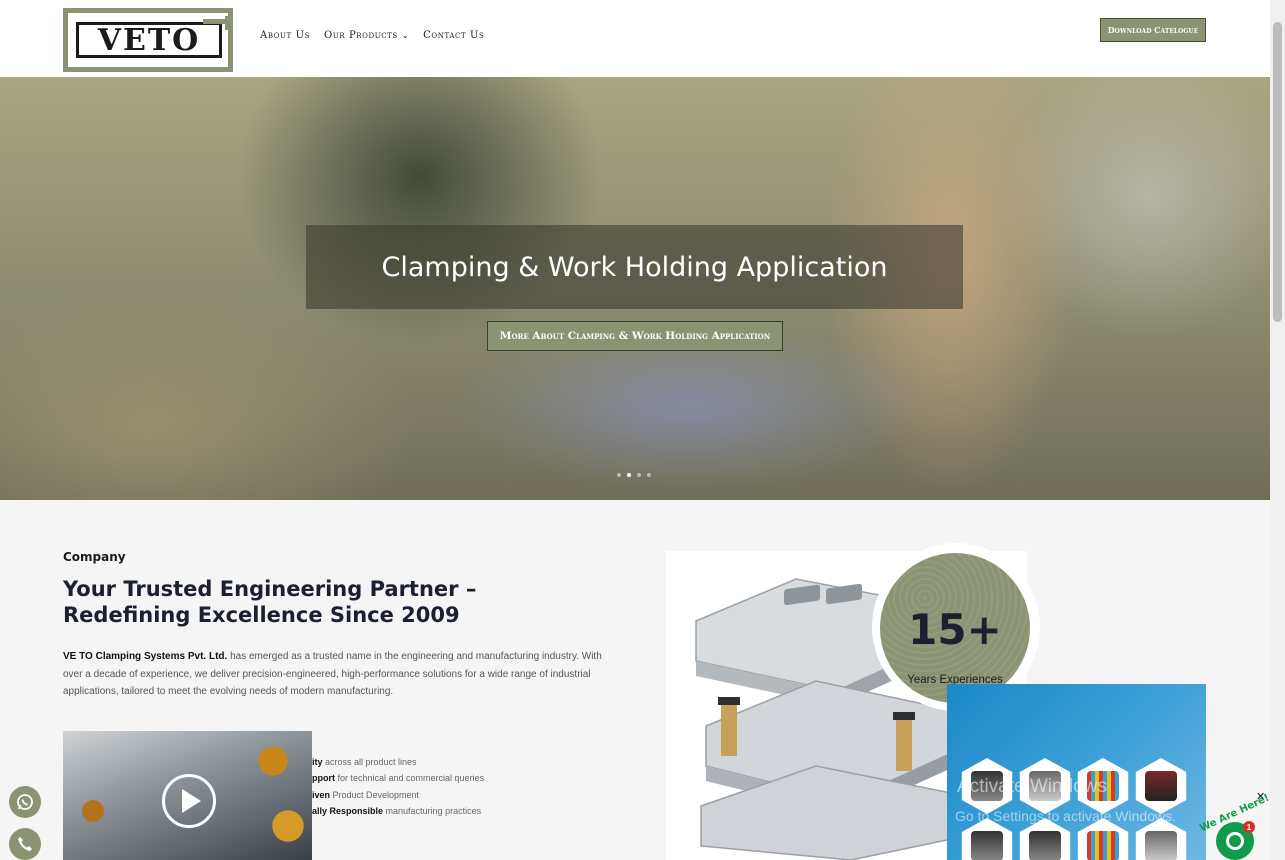 The image size is (1285, 860). What do you see at coordinates (1032, 786) in the screenshot?
I see `windows-watermark-title: Activate Windows` at bounding box center [1032, 786].